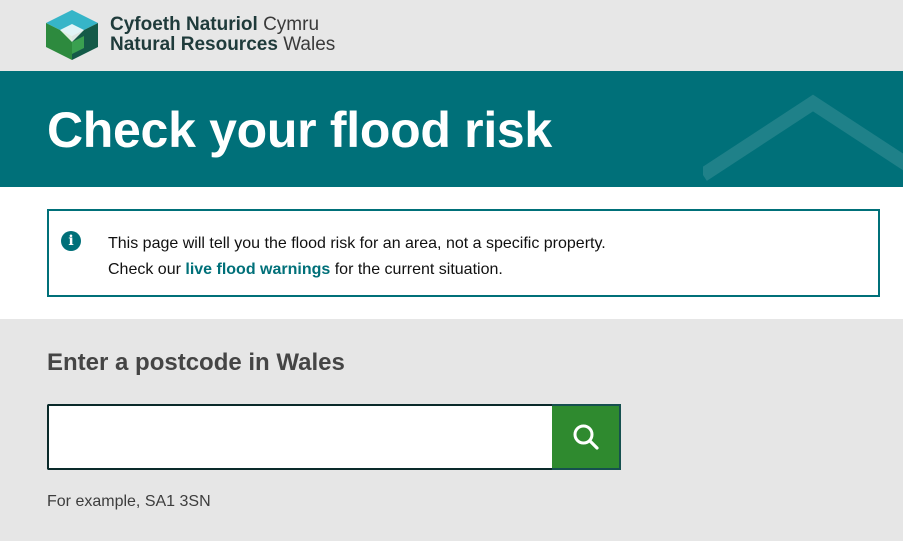 The height and width of the screenshot is (541, 903). Describe the element at coordinates (291, 24) in the screenshot. I see `logo-line1-regular: Cymru` at that location.